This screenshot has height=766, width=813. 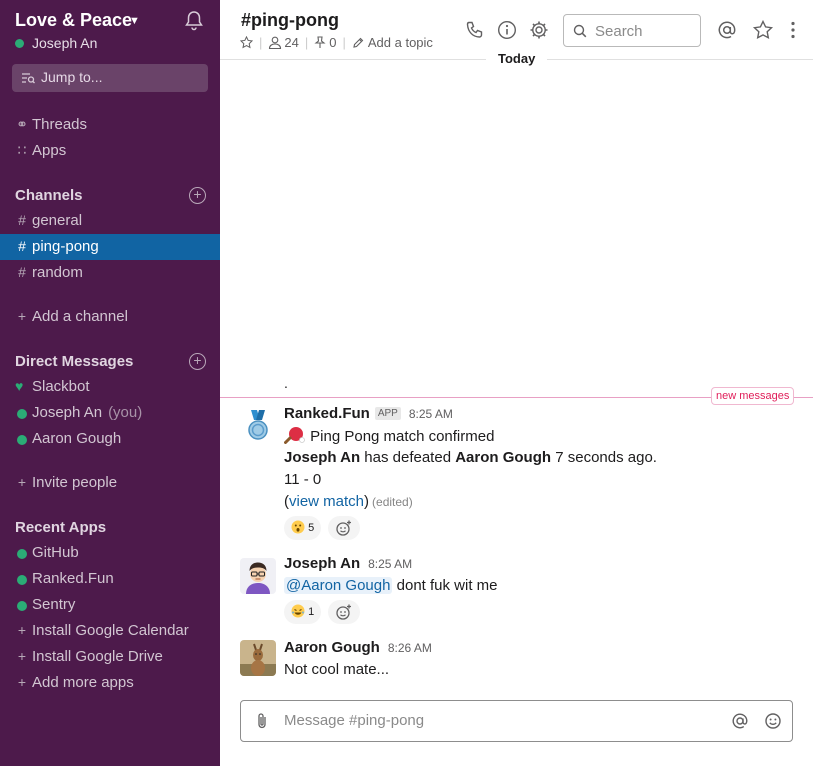 What do you see at coordinates (110, 247) in the screenshot?
I see `sidebar-item-ping-pong: # ping-pong` at bounding box center [110, 247].